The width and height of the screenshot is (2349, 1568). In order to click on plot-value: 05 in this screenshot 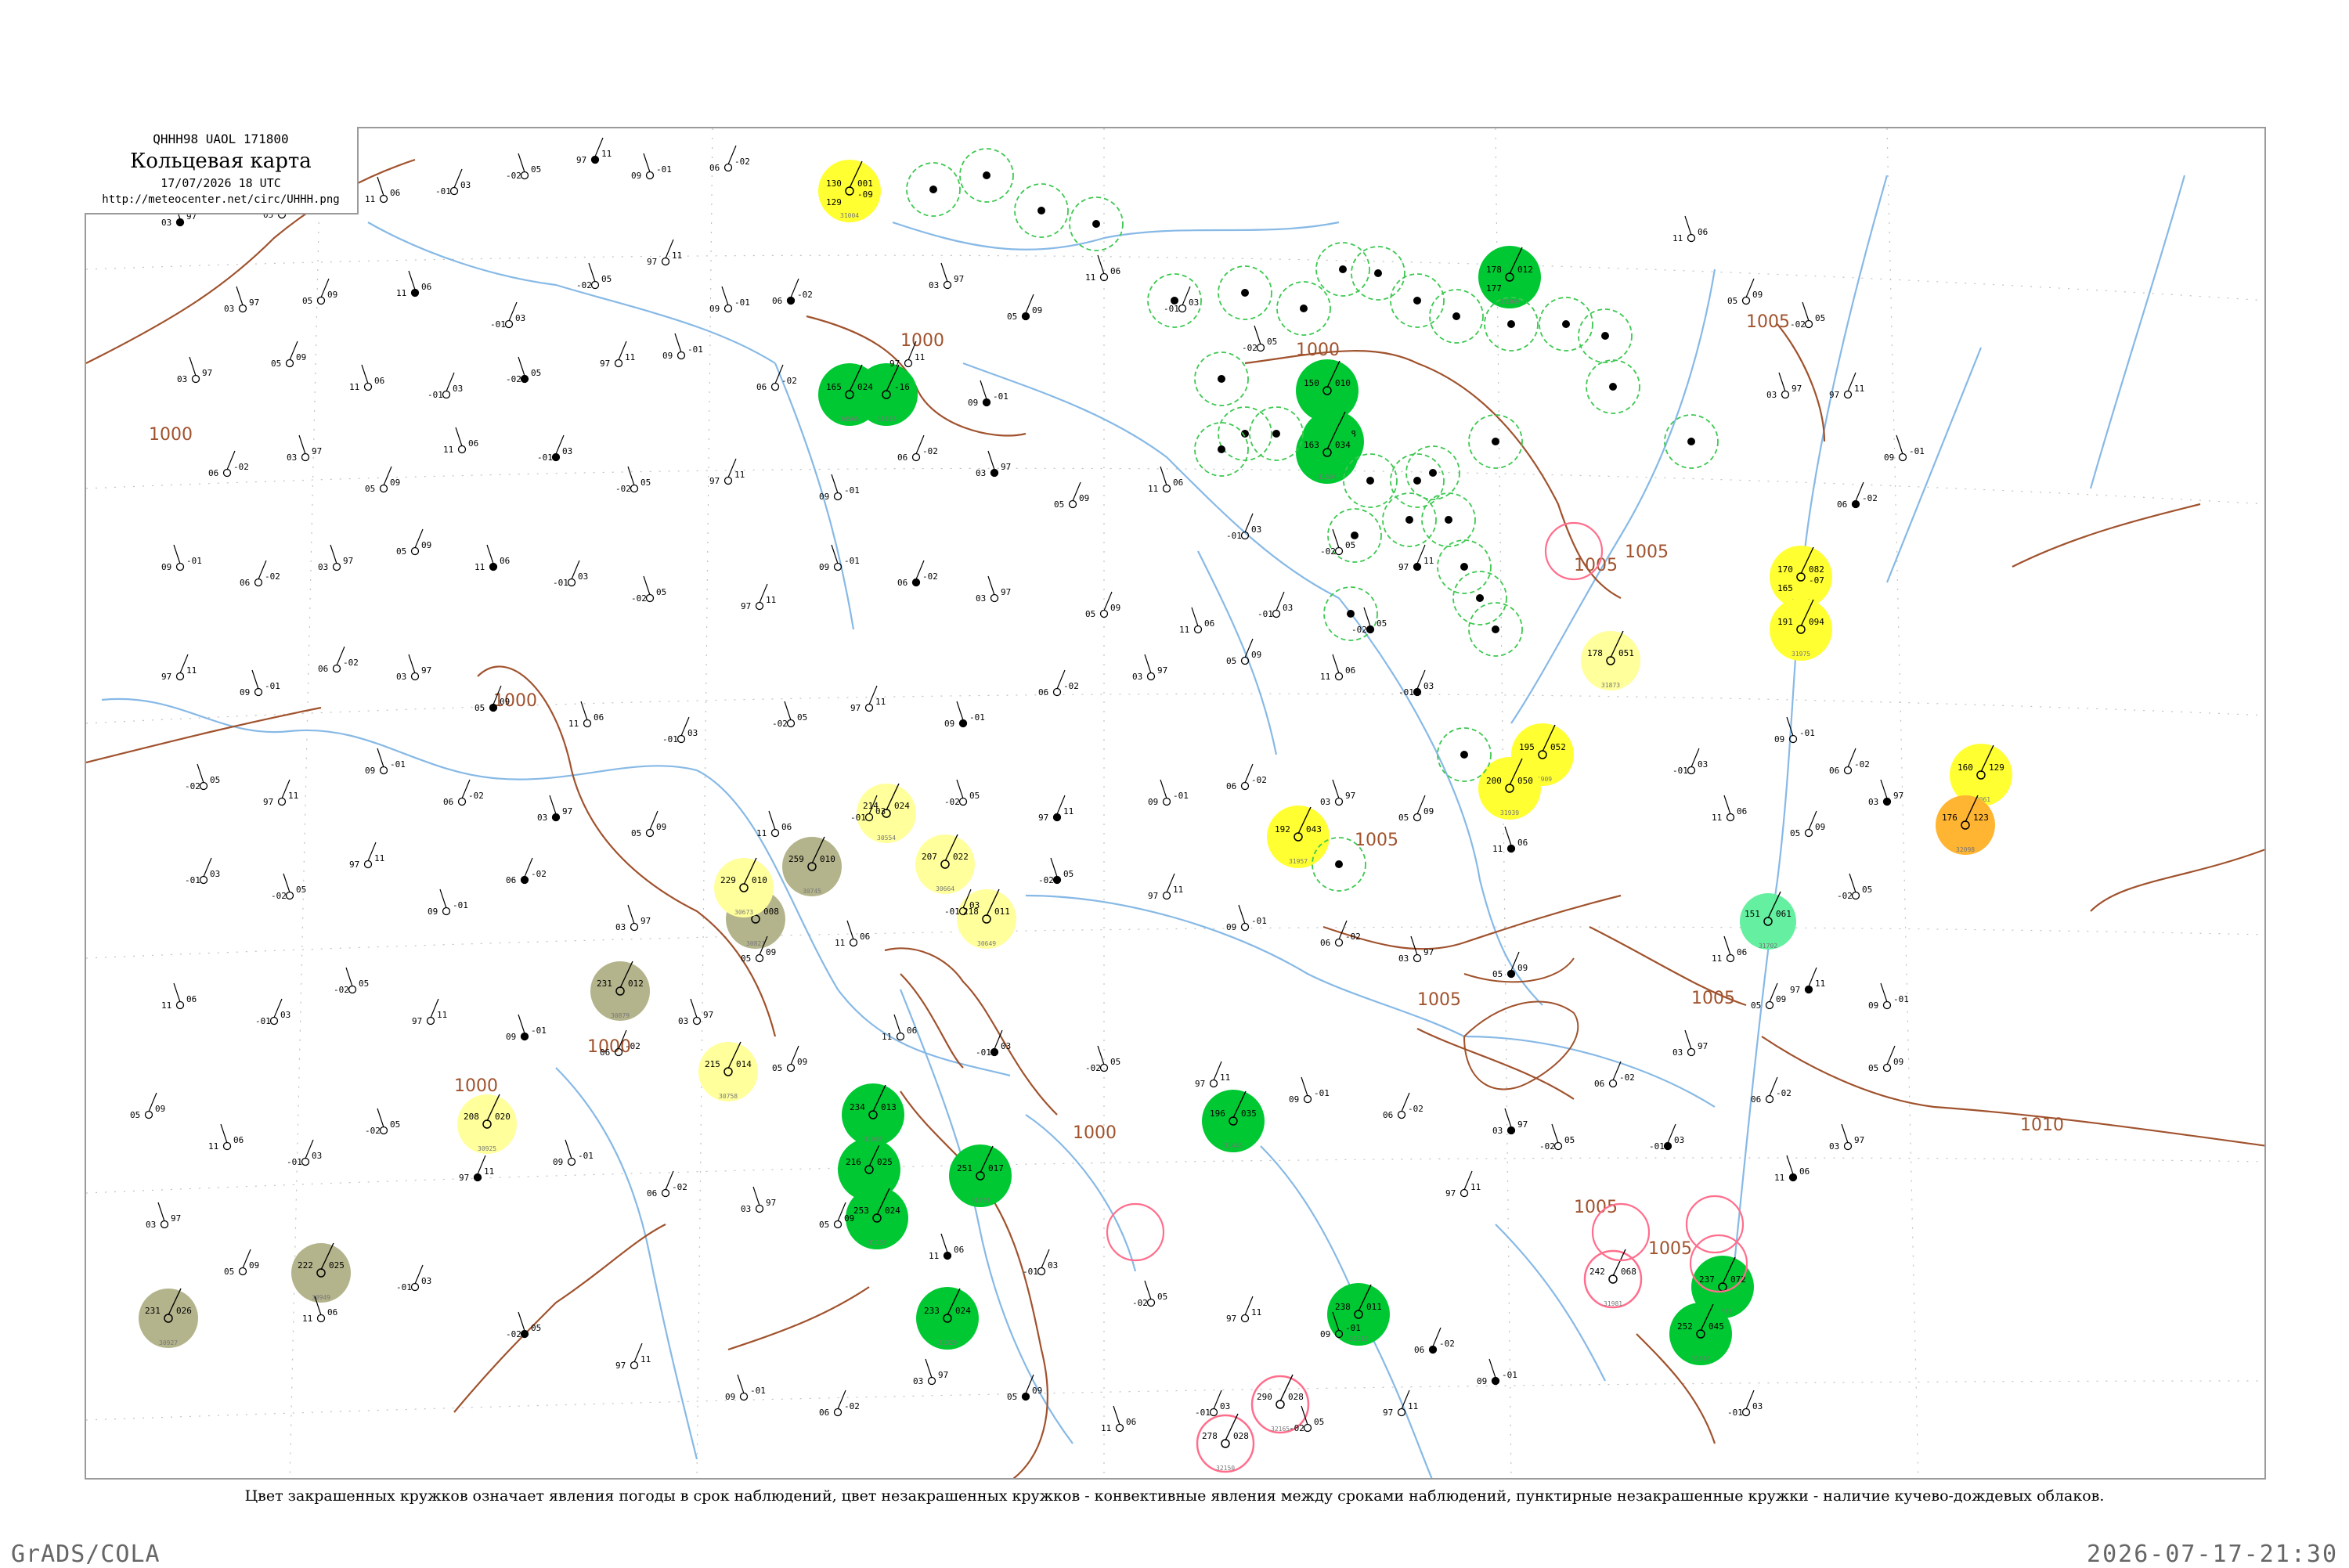, I will do `click(276, 364)`.